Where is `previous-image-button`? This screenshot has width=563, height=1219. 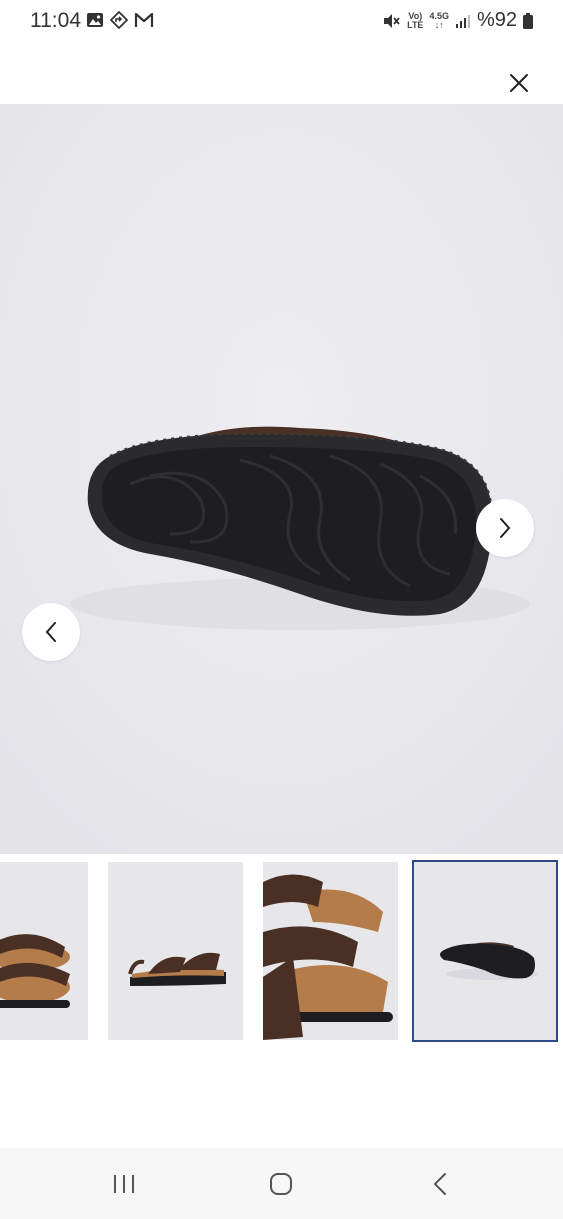
previous-image-button is located at coordinates (51, 632).